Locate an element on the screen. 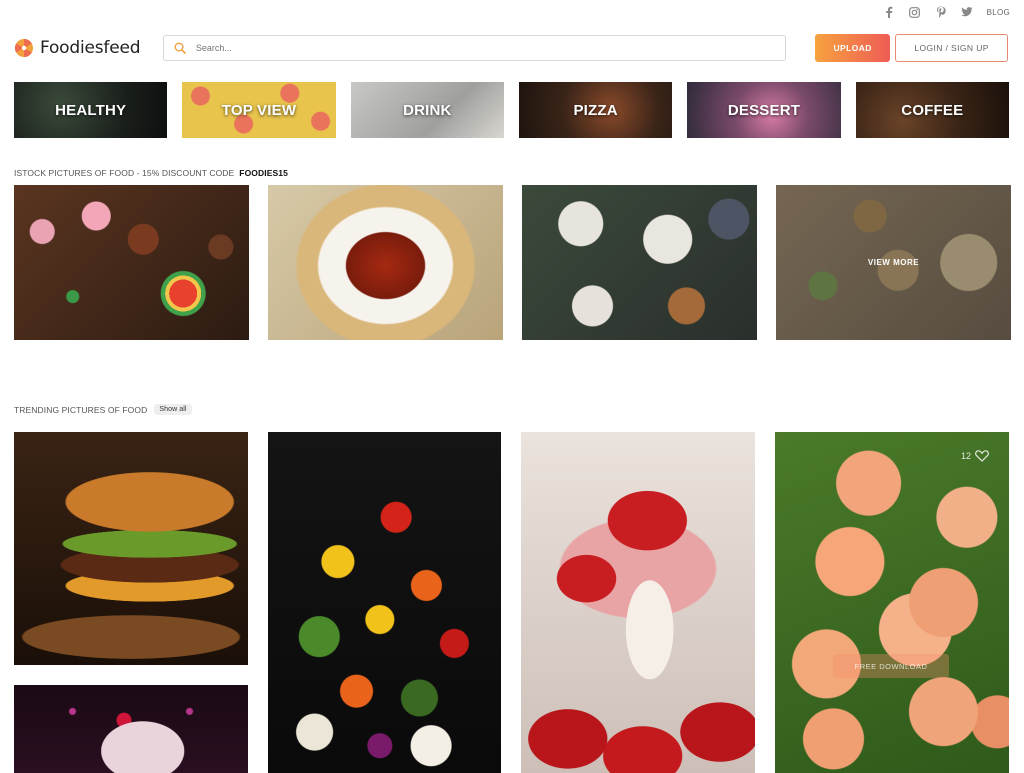 This screenshot has width=1024, height=773. logo-text: Foodiesfeed is located at coordinates (90, 48).